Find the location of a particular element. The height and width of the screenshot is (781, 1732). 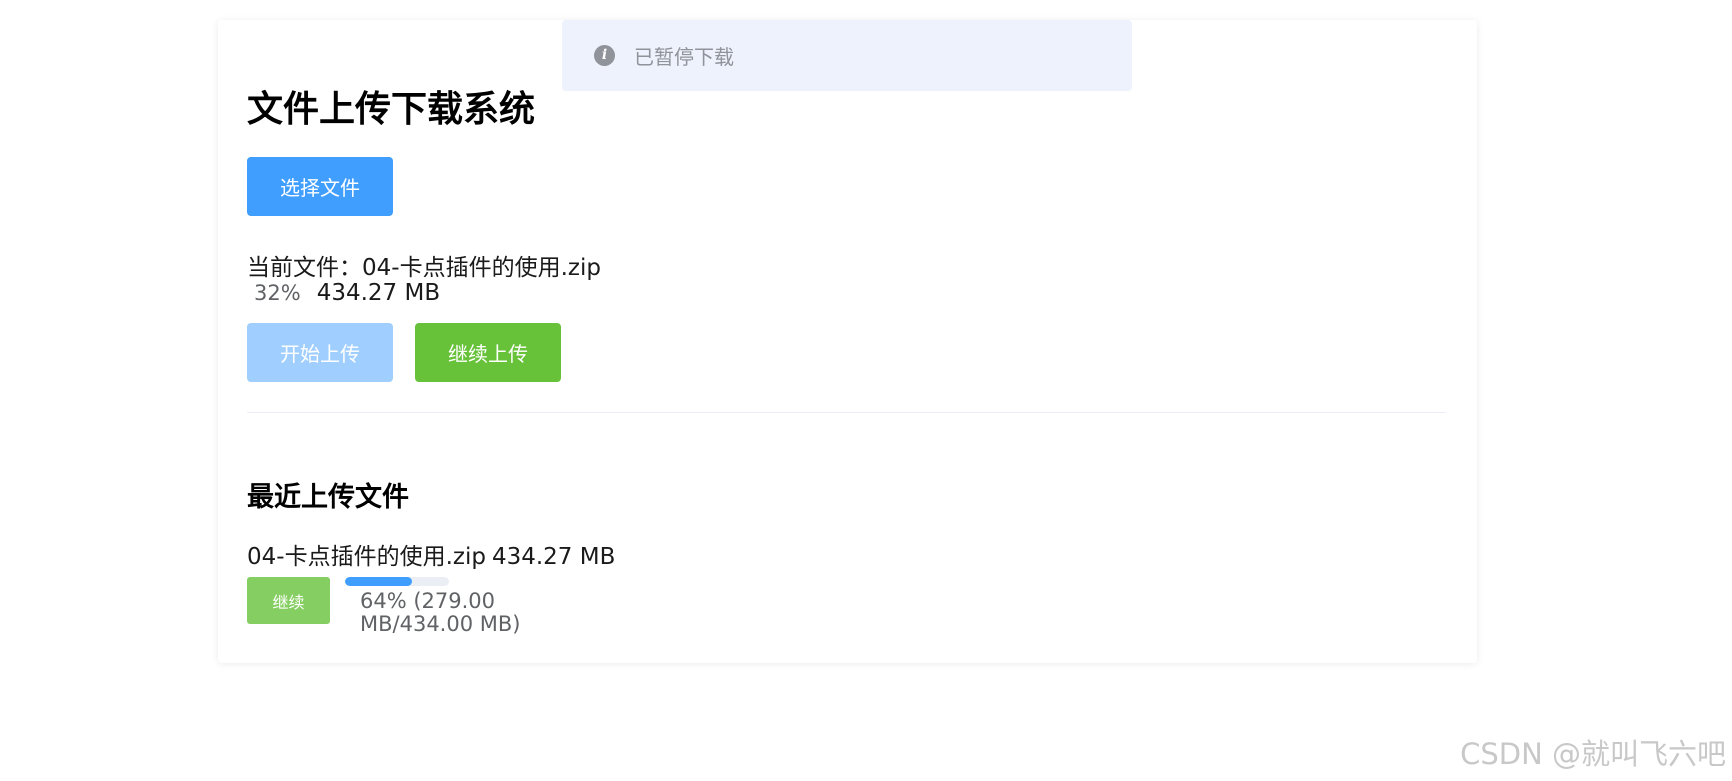

current-file-size: 434.27 MB is located at coordinates (378, 293).